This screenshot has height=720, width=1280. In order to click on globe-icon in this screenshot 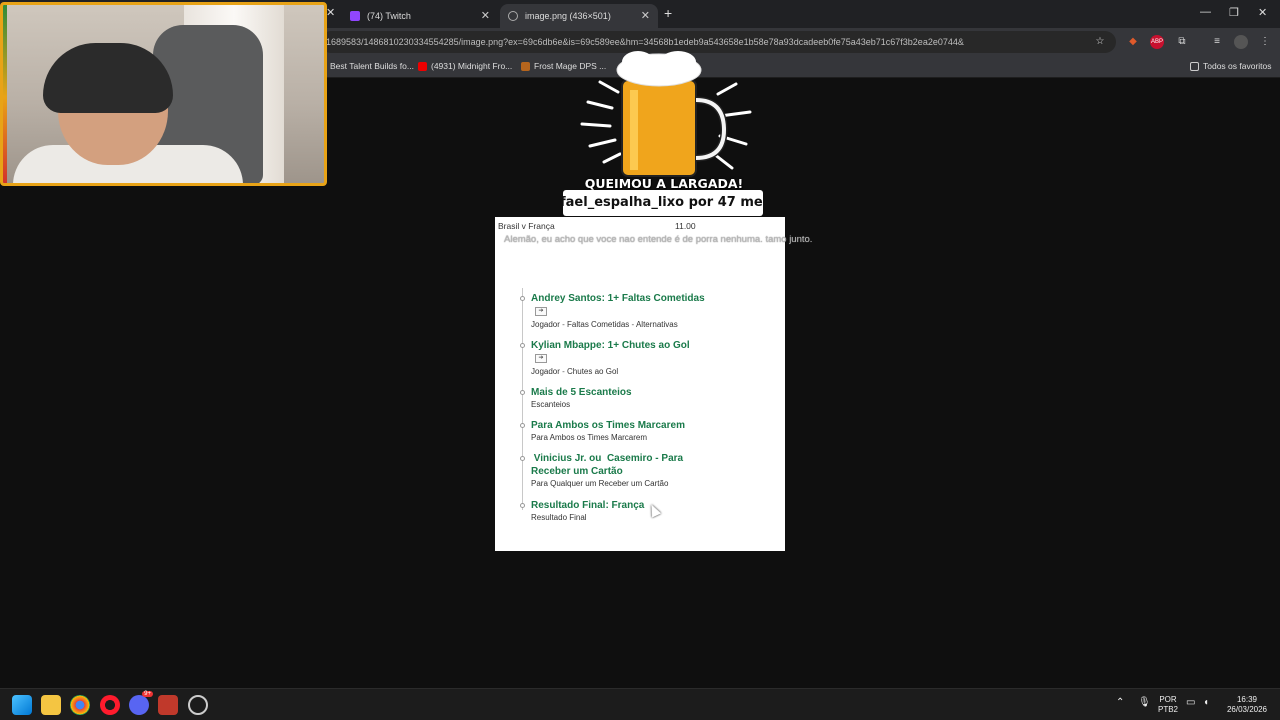, I will do `click(513, 16)`.